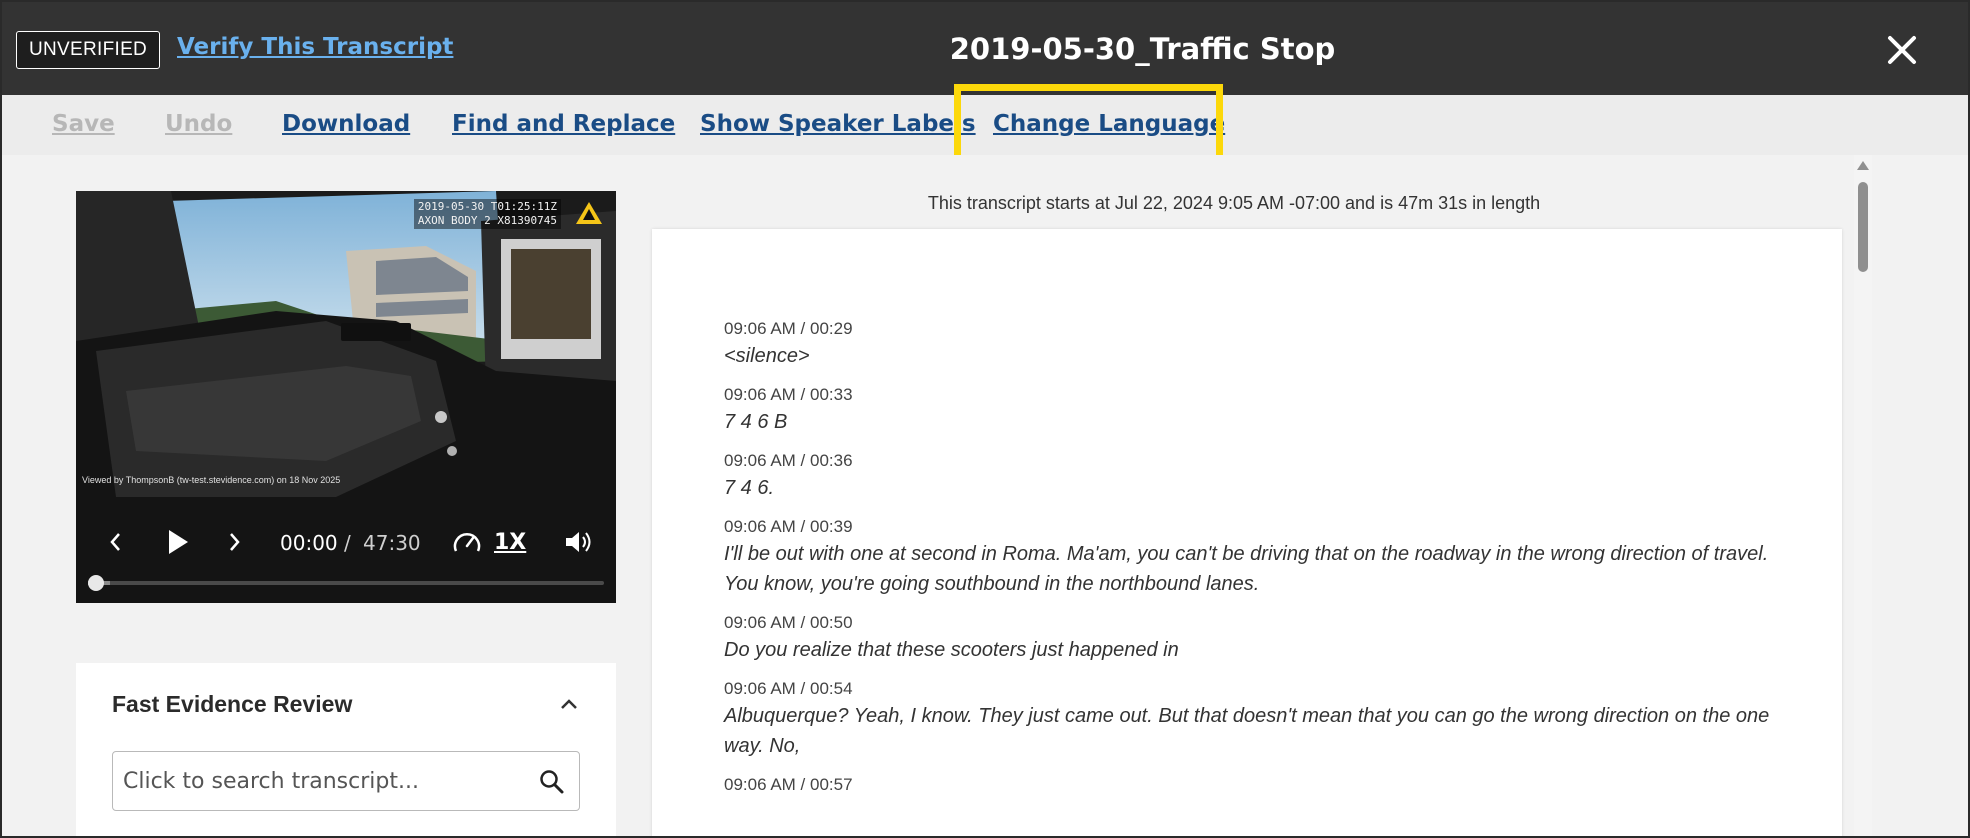  I want to click on transcript-search-box, so click(346, 781).